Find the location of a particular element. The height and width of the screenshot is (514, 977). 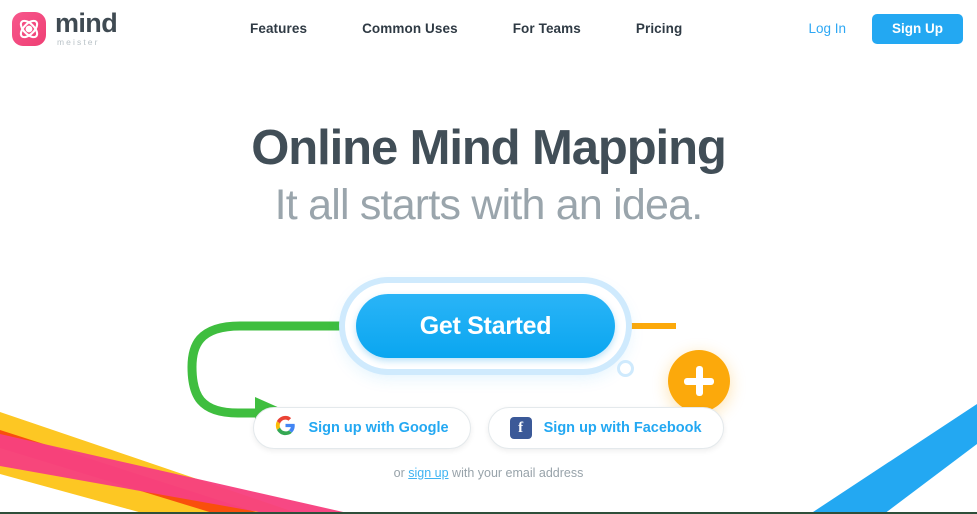

signup-with-google-button: Sign up with Google is located at coordinates (362, 428).